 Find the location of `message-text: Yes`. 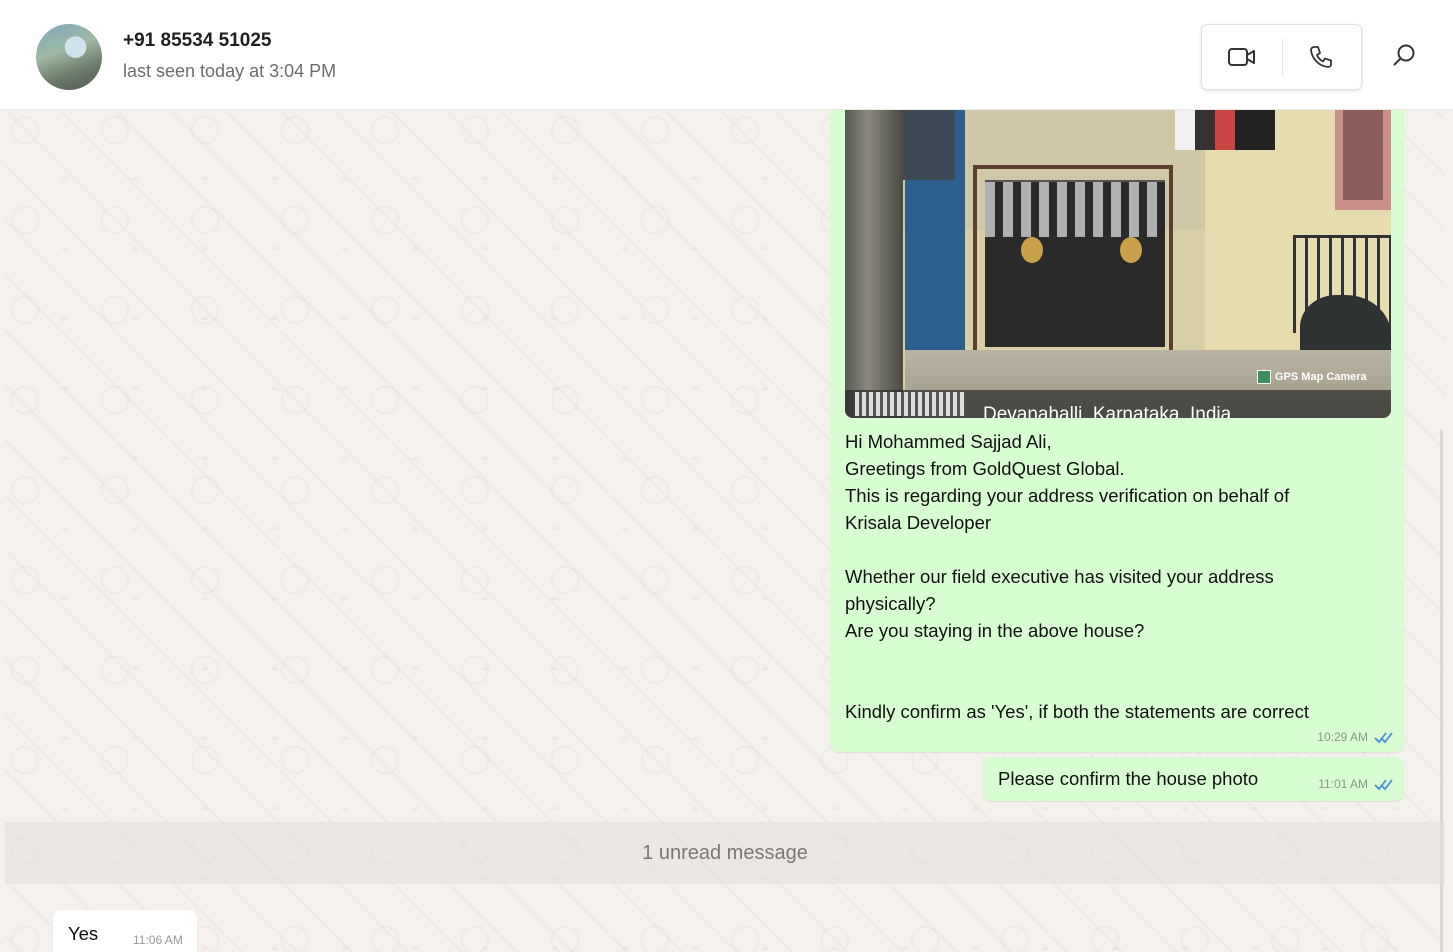

message-text: Yes is located at coordinates (83, 933).